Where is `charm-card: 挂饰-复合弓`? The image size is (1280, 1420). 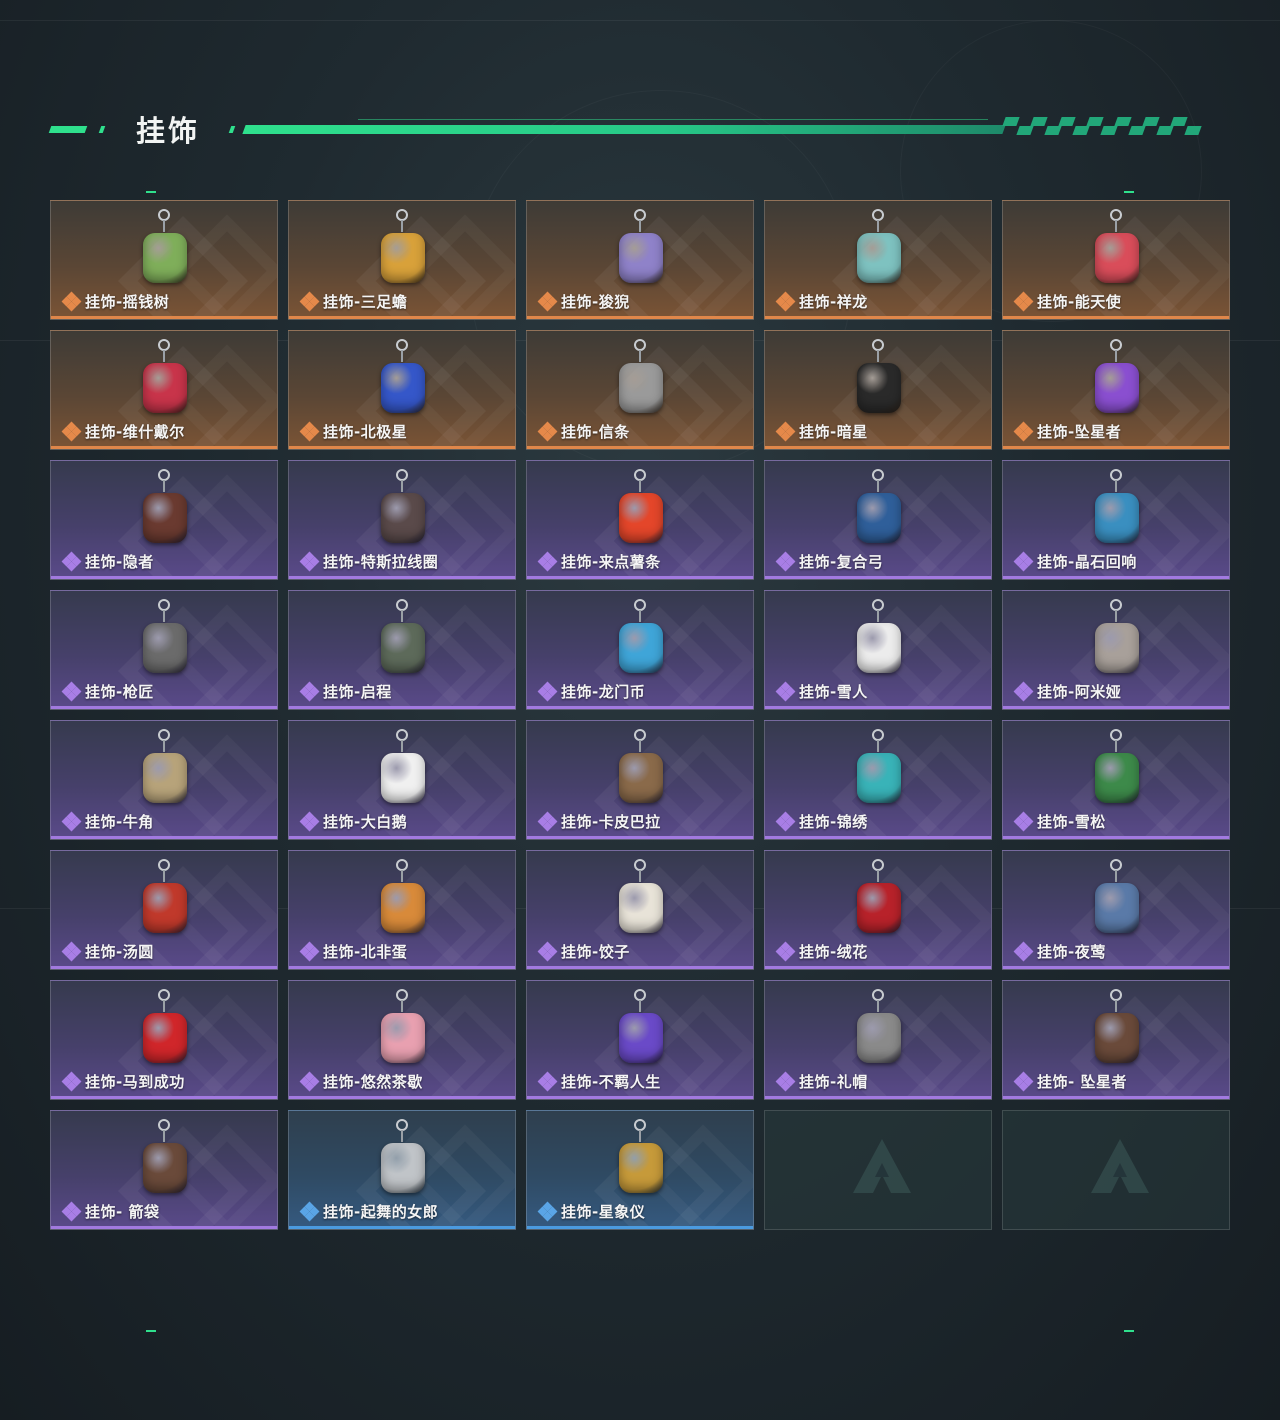 charm-card: 挂饰-复合弓 is located at coordinates (878, 520).